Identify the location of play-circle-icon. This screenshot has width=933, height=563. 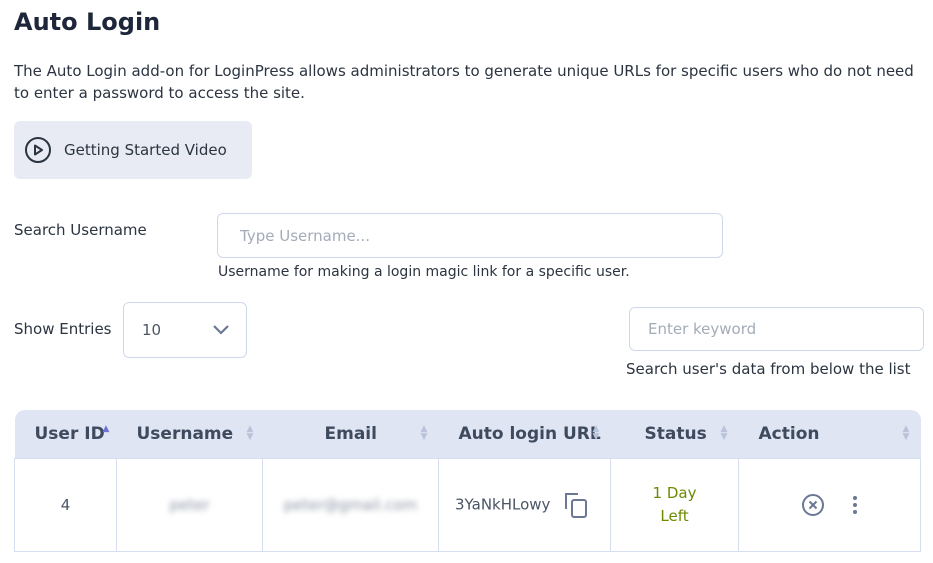
(38, 150).